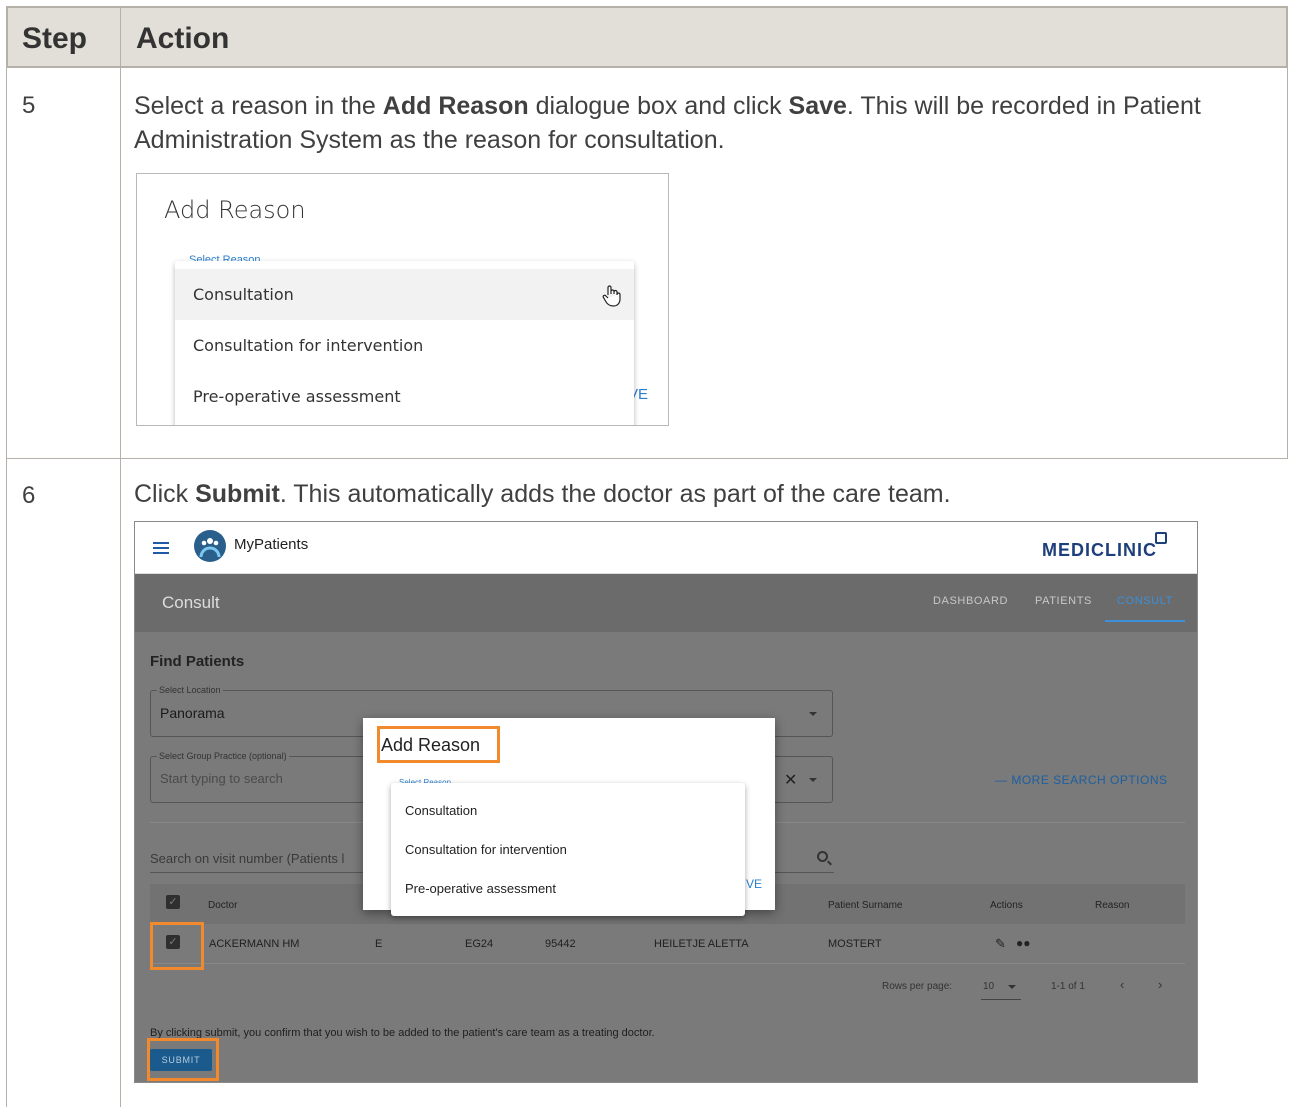  Describe the element at coordinates (247, 858) in the screenshot. I see `visit-search-input: Search on visit number (Patients l` at that location.